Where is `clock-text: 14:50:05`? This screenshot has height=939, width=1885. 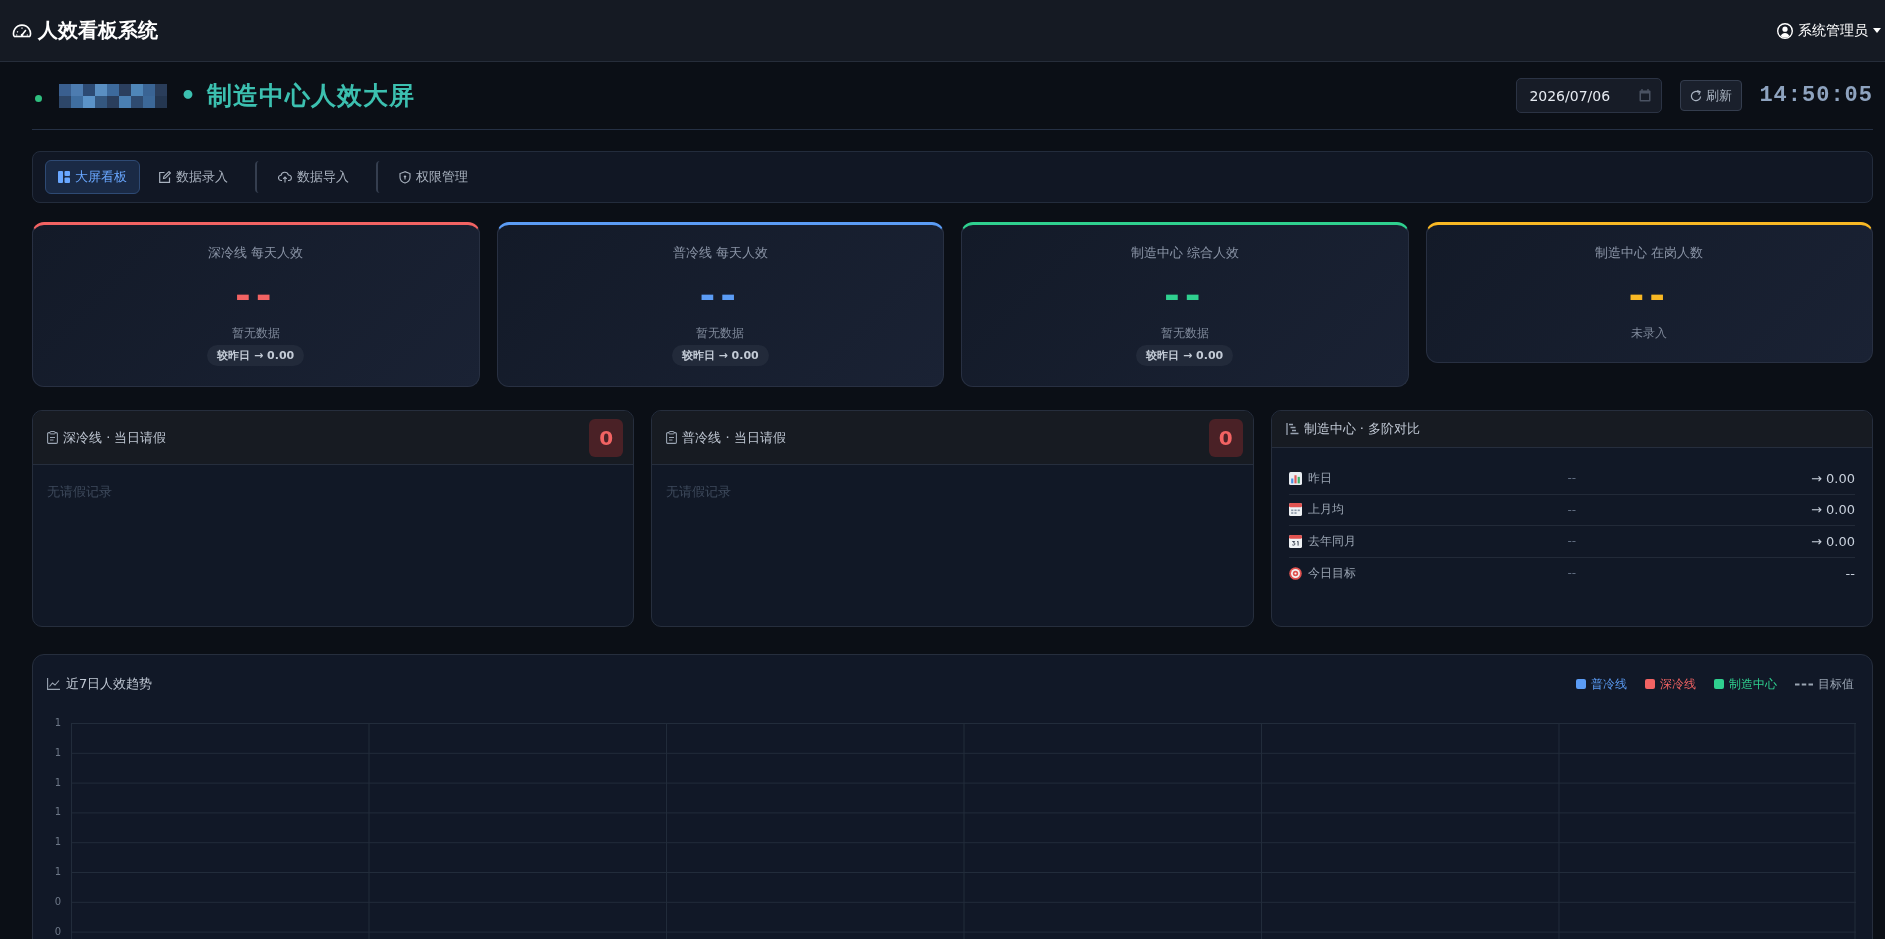
clock-text: 14:50:05 is located at coordinates (1816, 95).